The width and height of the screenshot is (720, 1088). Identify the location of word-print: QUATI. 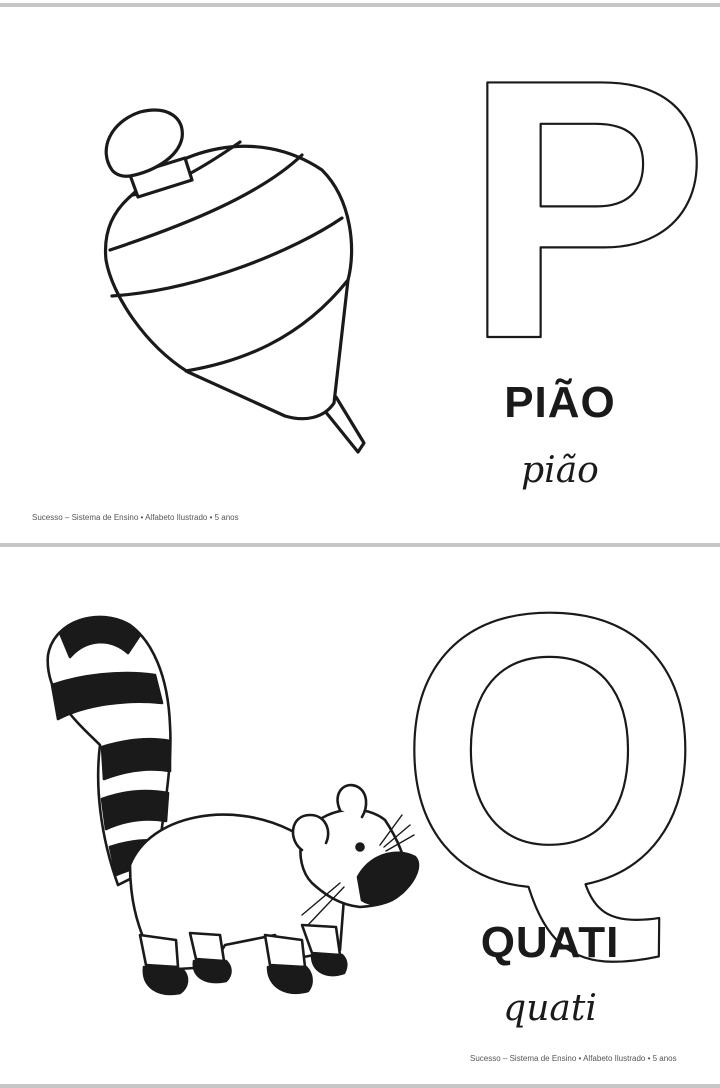
(550, 942).